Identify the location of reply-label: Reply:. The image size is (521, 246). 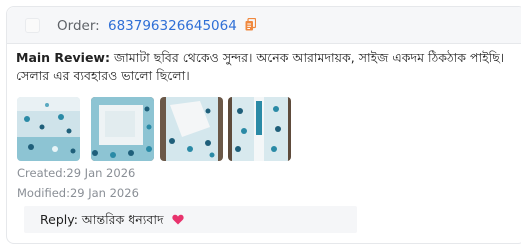
(59, 219).